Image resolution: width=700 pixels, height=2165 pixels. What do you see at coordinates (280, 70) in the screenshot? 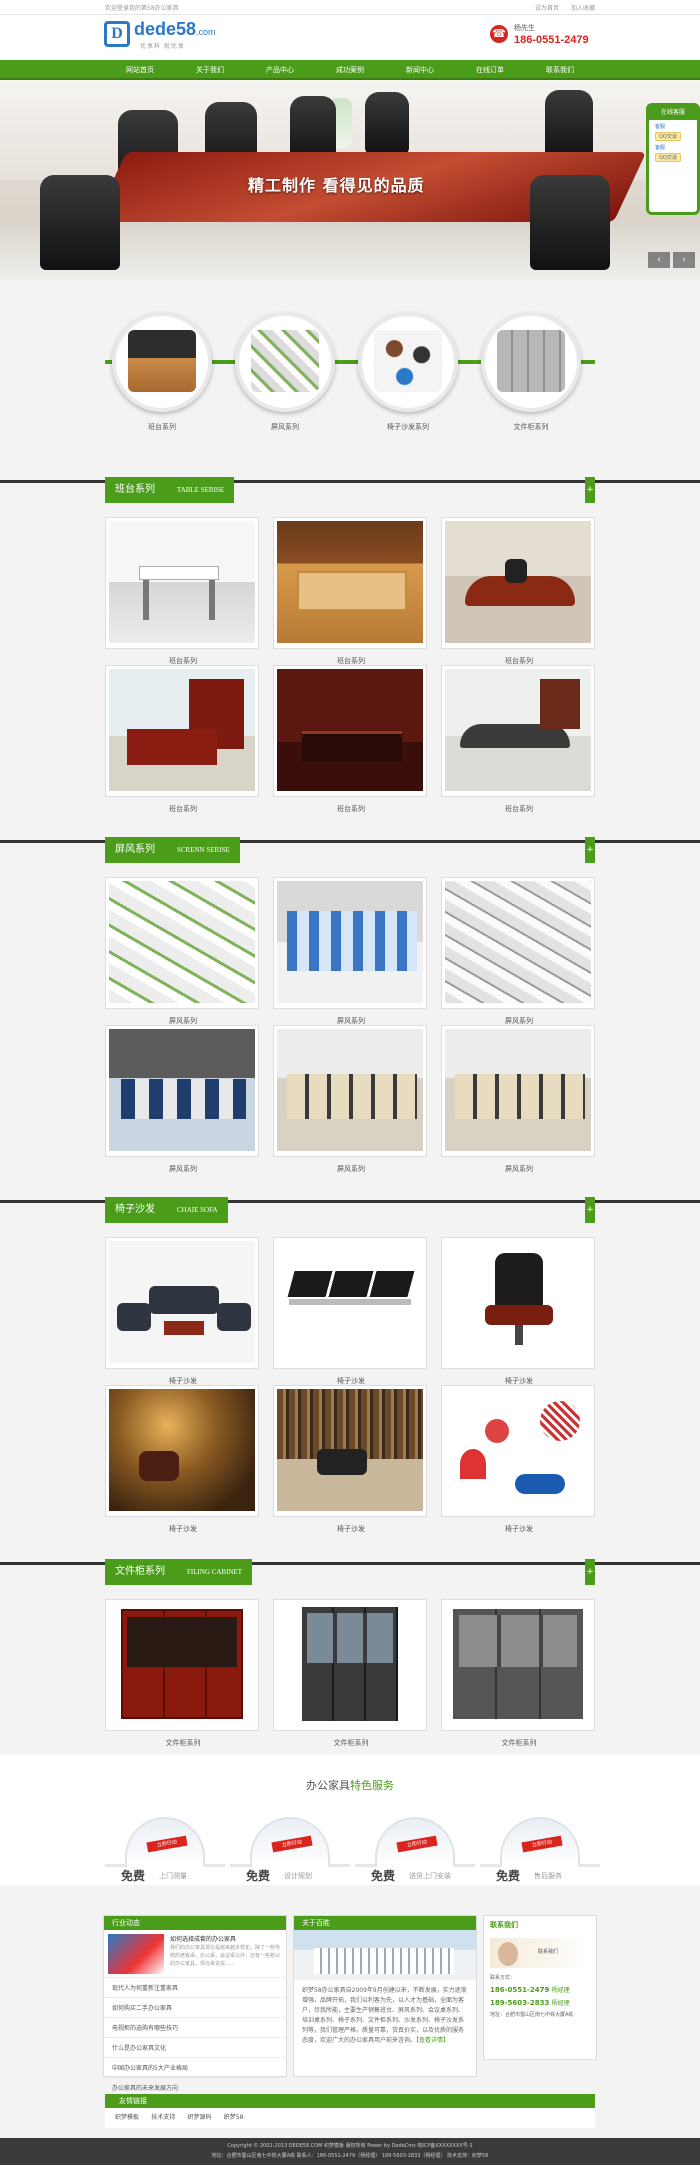
I see `nav-item-products: 产品中心` at bounding box center [280, 70].